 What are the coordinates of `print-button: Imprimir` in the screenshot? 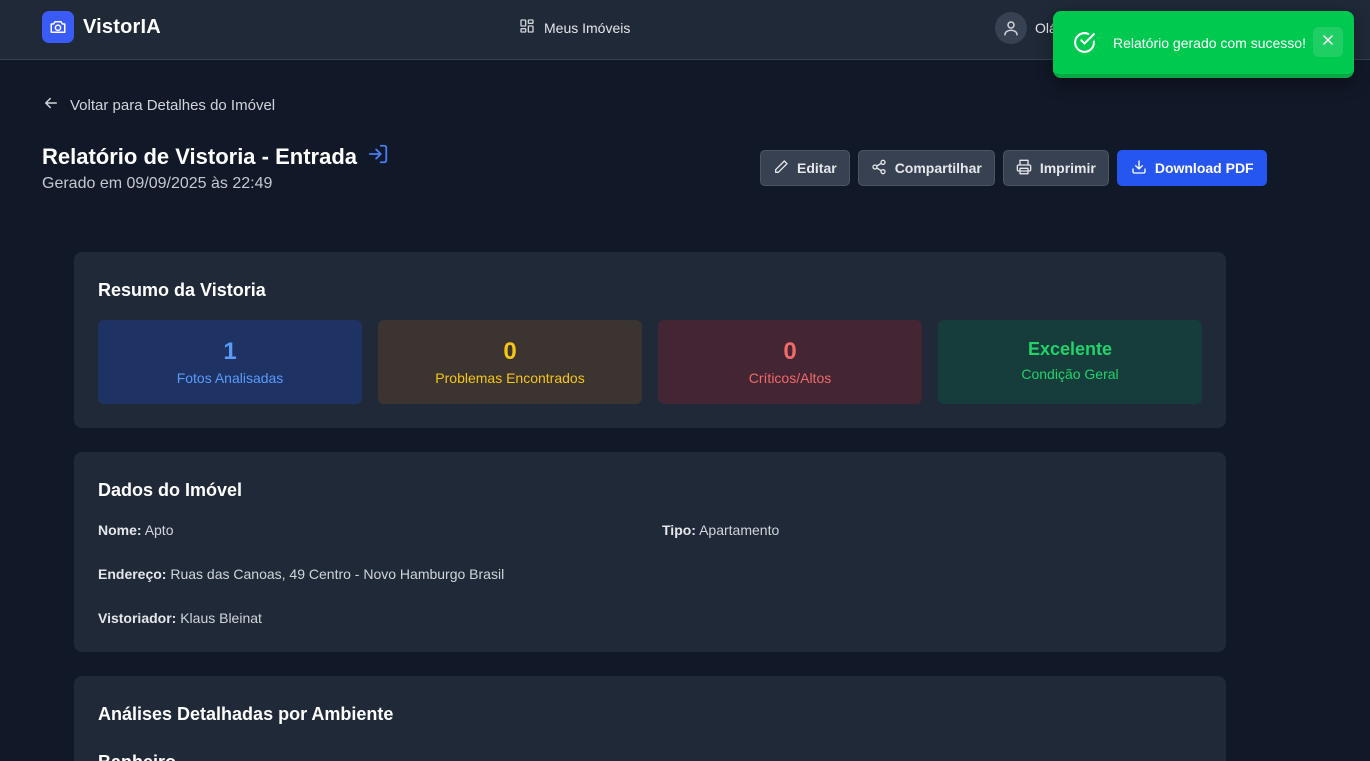 It's located at (1055, 168).